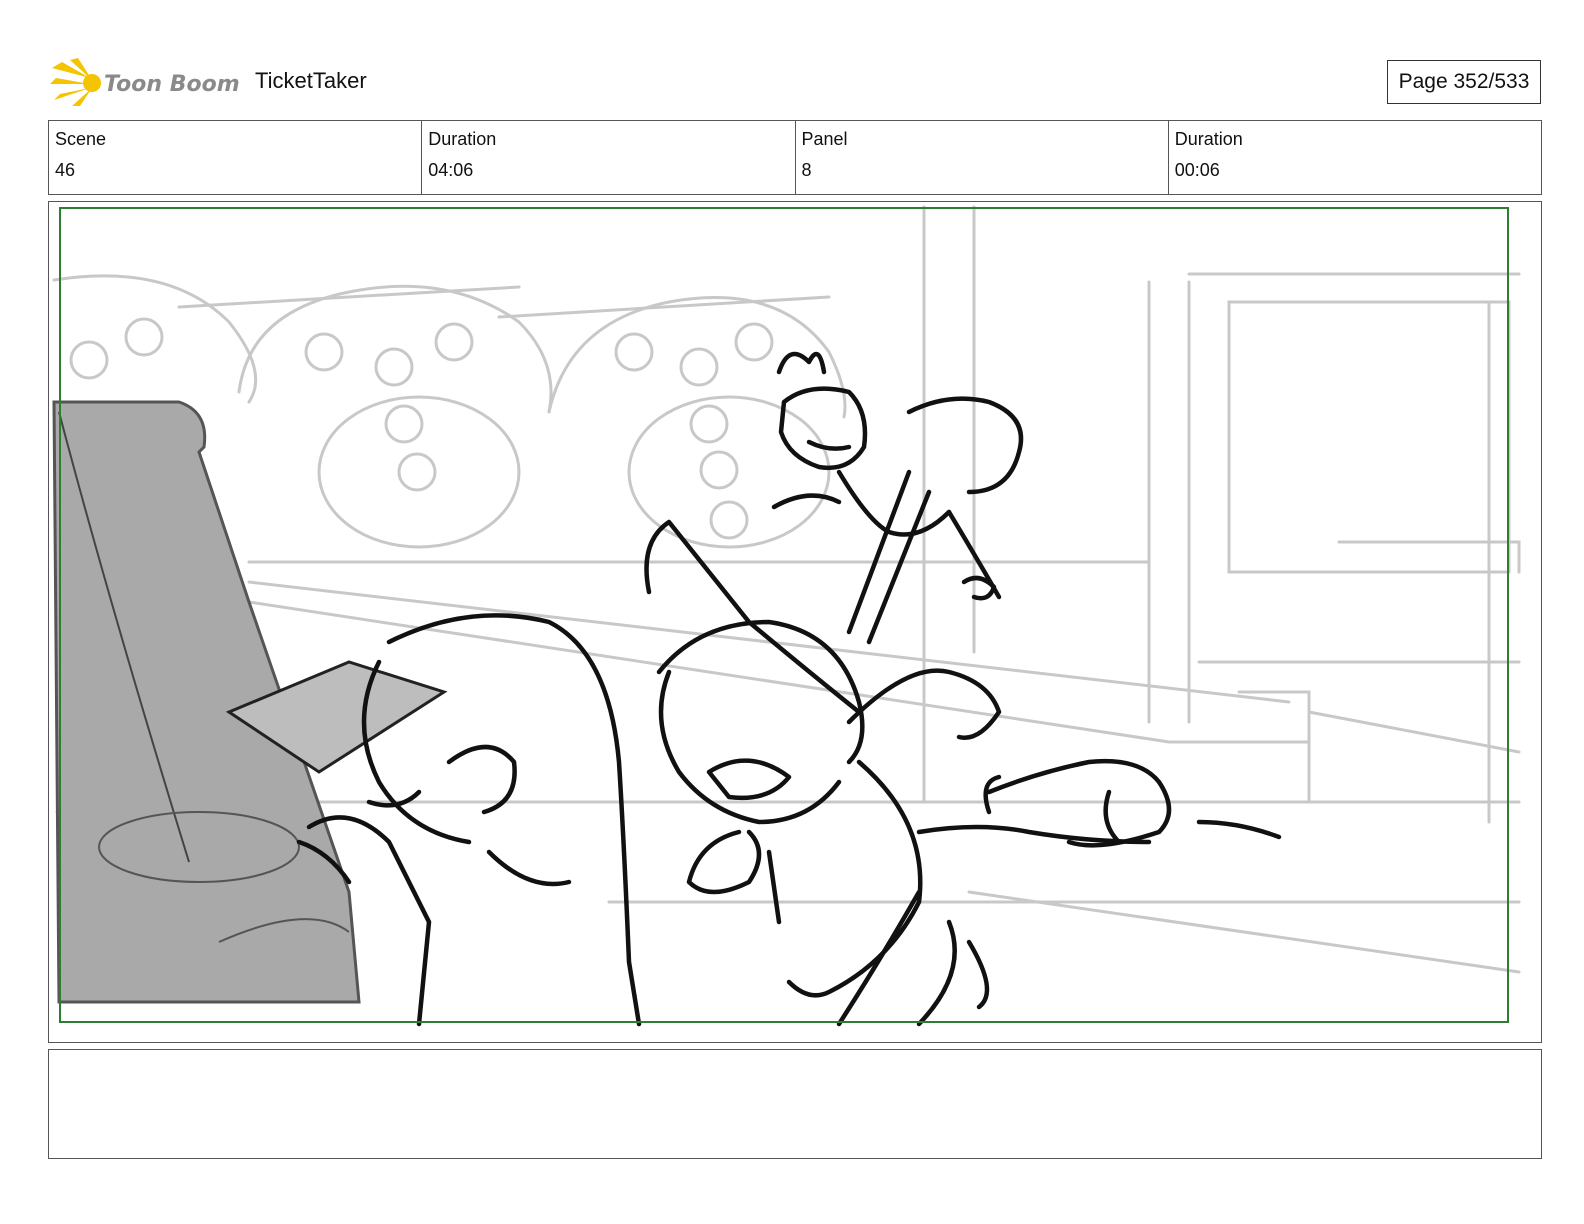 The image size is (1584, 1224). I want to click on scene-value: 46, so click(65, 170).